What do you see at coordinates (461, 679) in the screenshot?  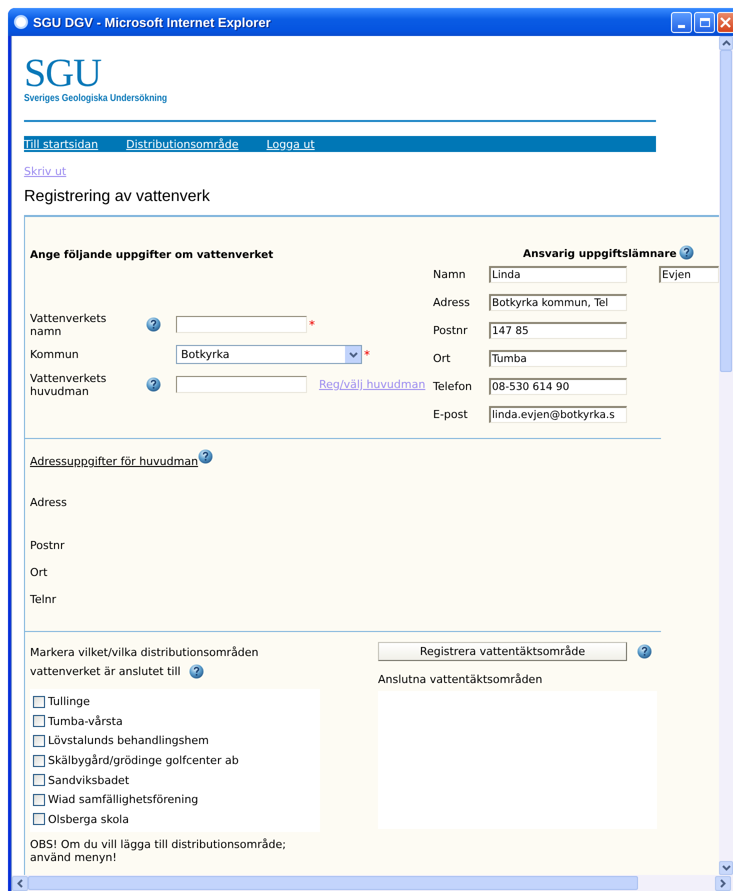 I see `list-heading: Anslutna vattentäktsområden` at bounding box center [461, 679].